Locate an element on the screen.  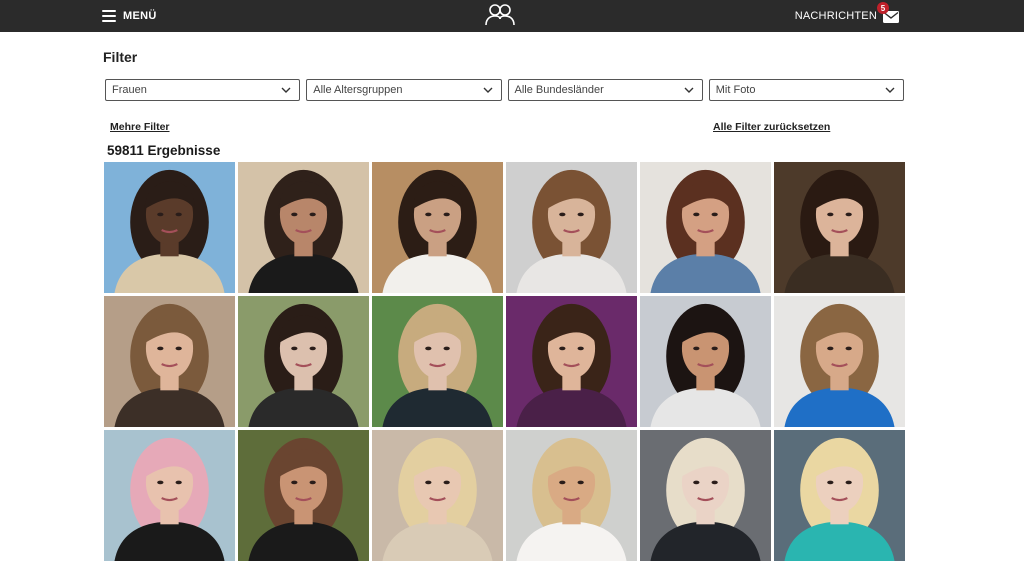
messages-button: NACHRICHTEN 5 is located at coordinates (846, 13).